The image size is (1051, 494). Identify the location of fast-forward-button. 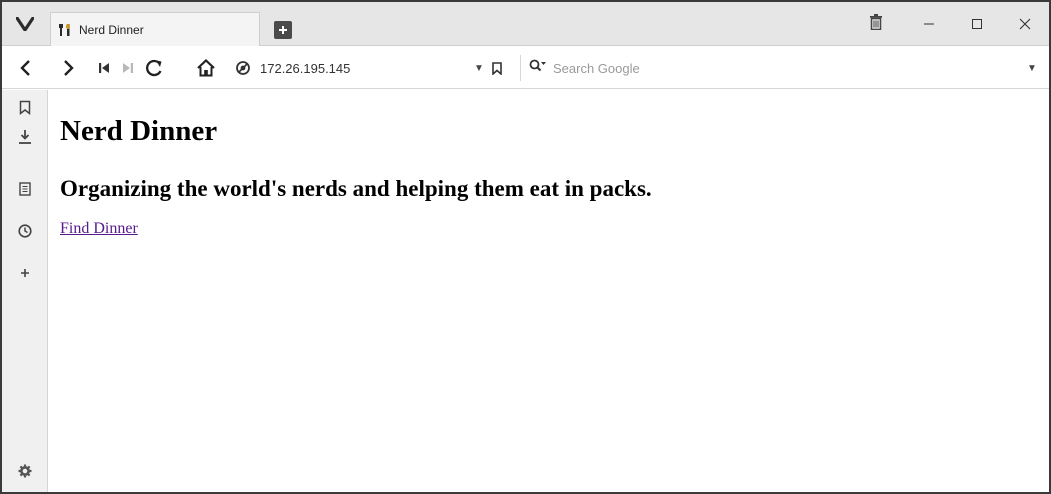
(128, 68).